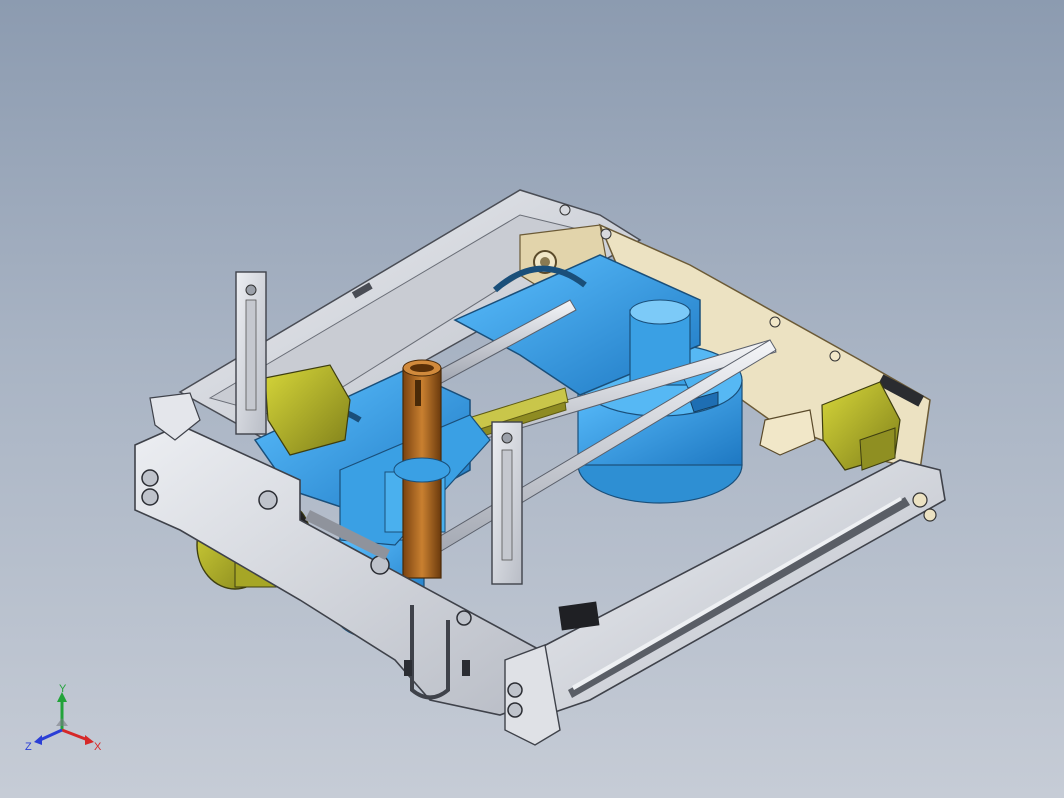  Describe the element at coordinates (63, 718) in the screenshot. I see `axis-triad: Y X Z` at that location.